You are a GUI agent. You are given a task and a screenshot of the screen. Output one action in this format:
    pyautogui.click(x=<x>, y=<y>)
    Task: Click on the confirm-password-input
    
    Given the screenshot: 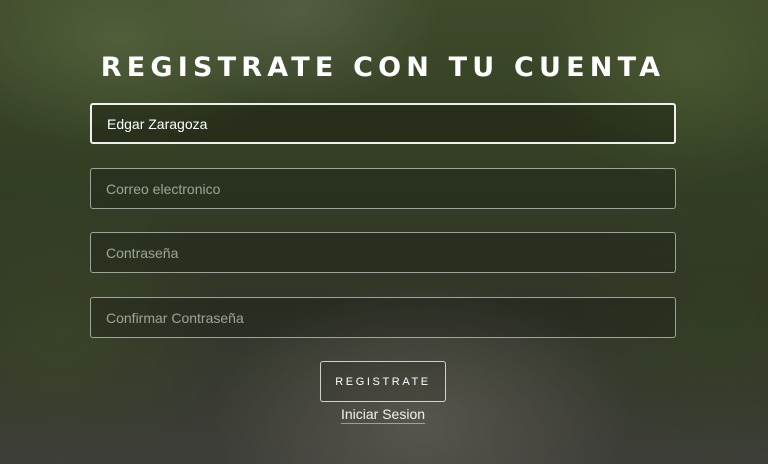 What is the action you would take?
    pyautogui.click(x=383, y=317)
    